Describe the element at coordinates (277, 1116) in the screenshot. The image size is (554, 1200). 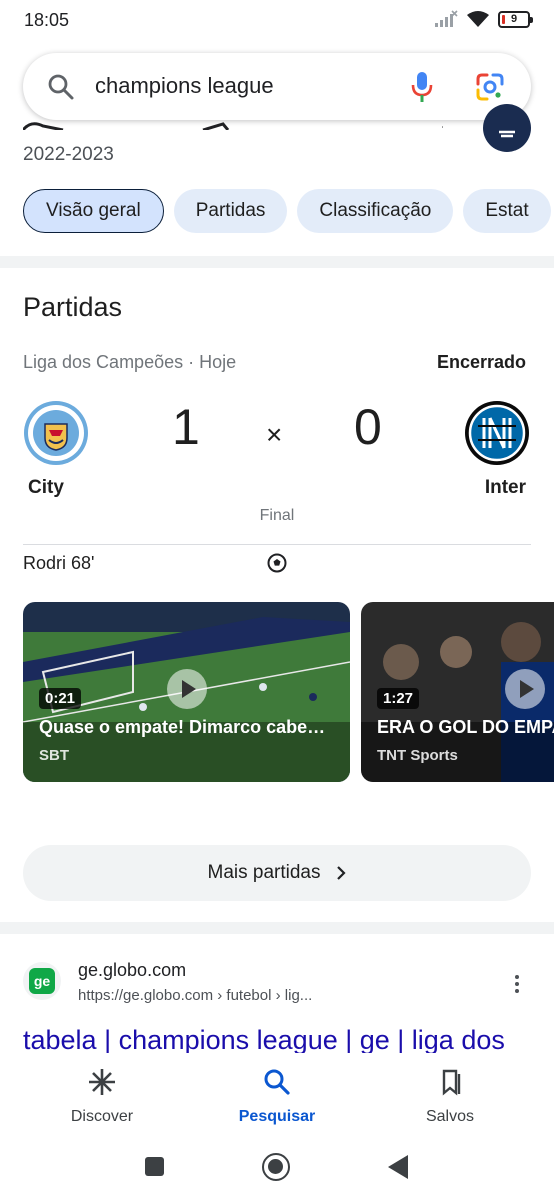
I see `nav-search-label: Pesquisar` at that location.